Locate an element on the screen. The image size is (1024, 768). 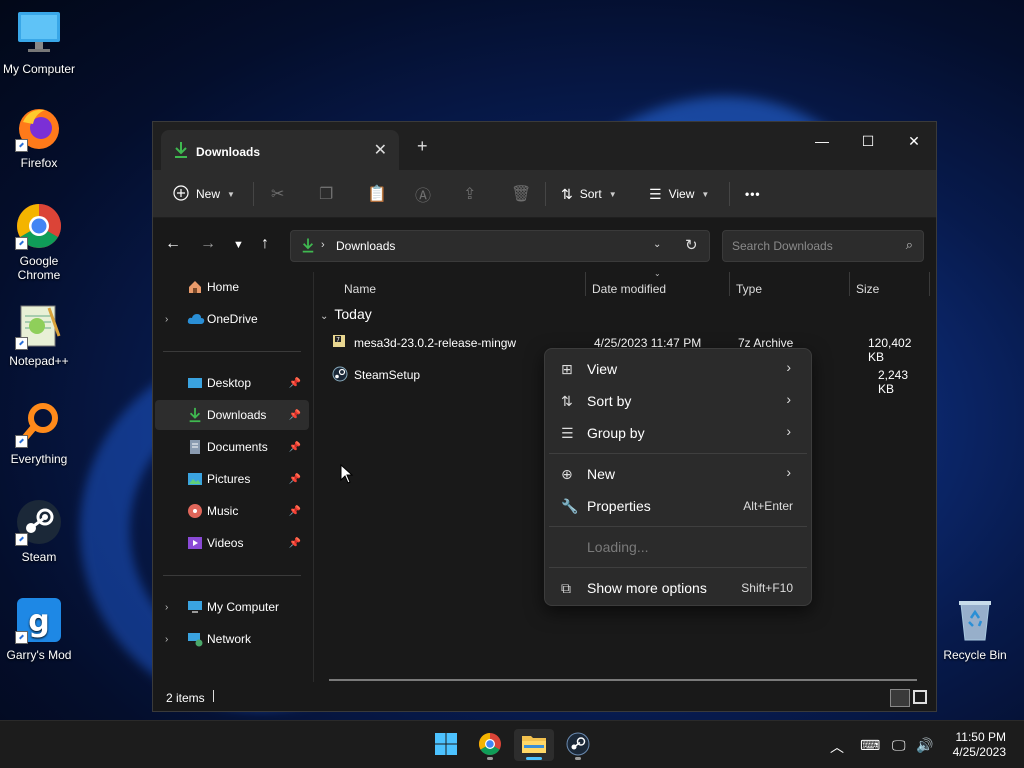
view-button: ☰ View ▼ is located at coordinates (679, 194).